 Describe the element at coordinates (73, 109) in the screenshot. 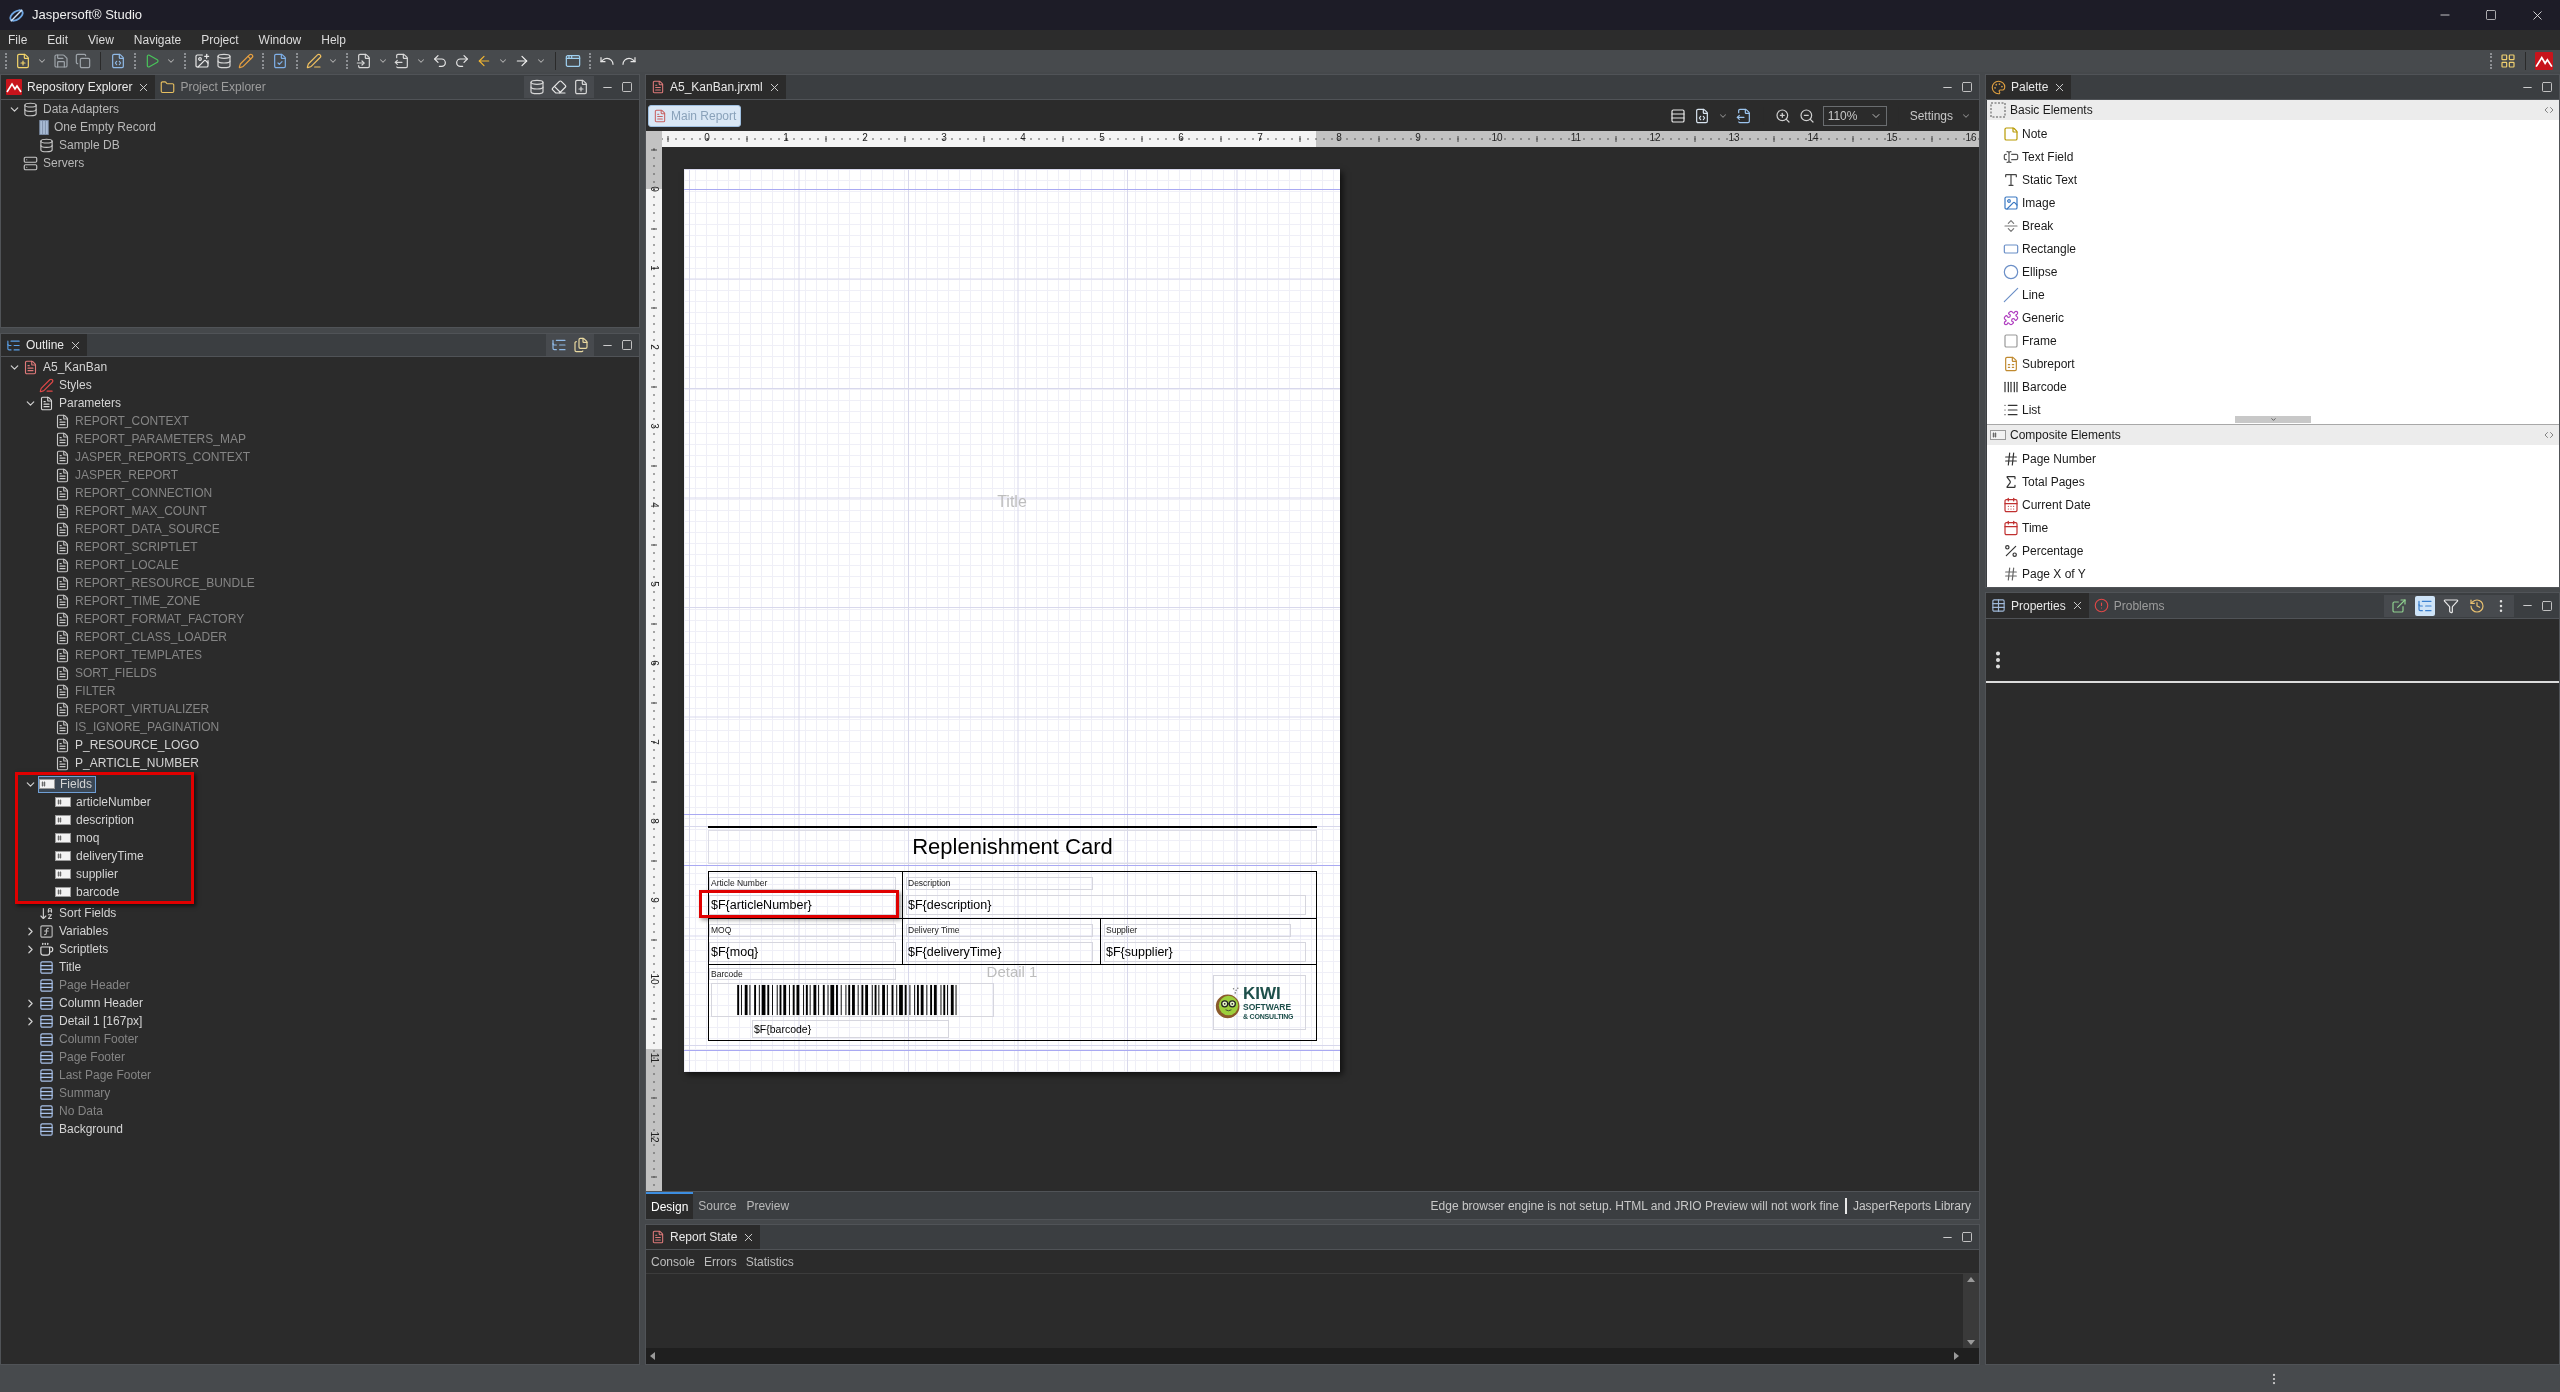

I see `tree-item: Data Adapters` at that location.